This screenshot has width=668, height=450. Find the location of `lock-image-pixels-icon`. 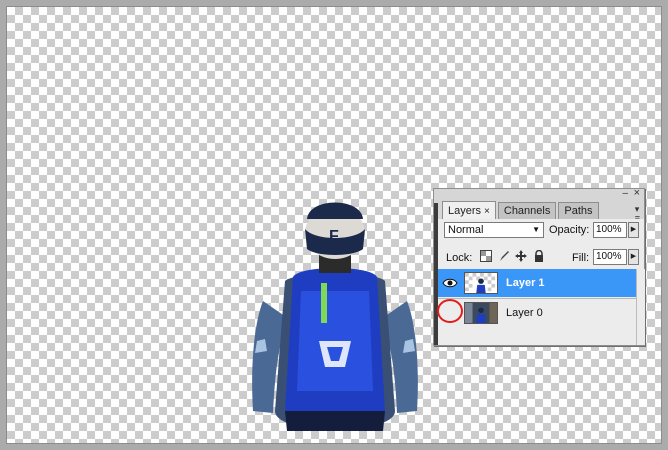

lock-image-pixels-icon is located at coordinates (504, 256).